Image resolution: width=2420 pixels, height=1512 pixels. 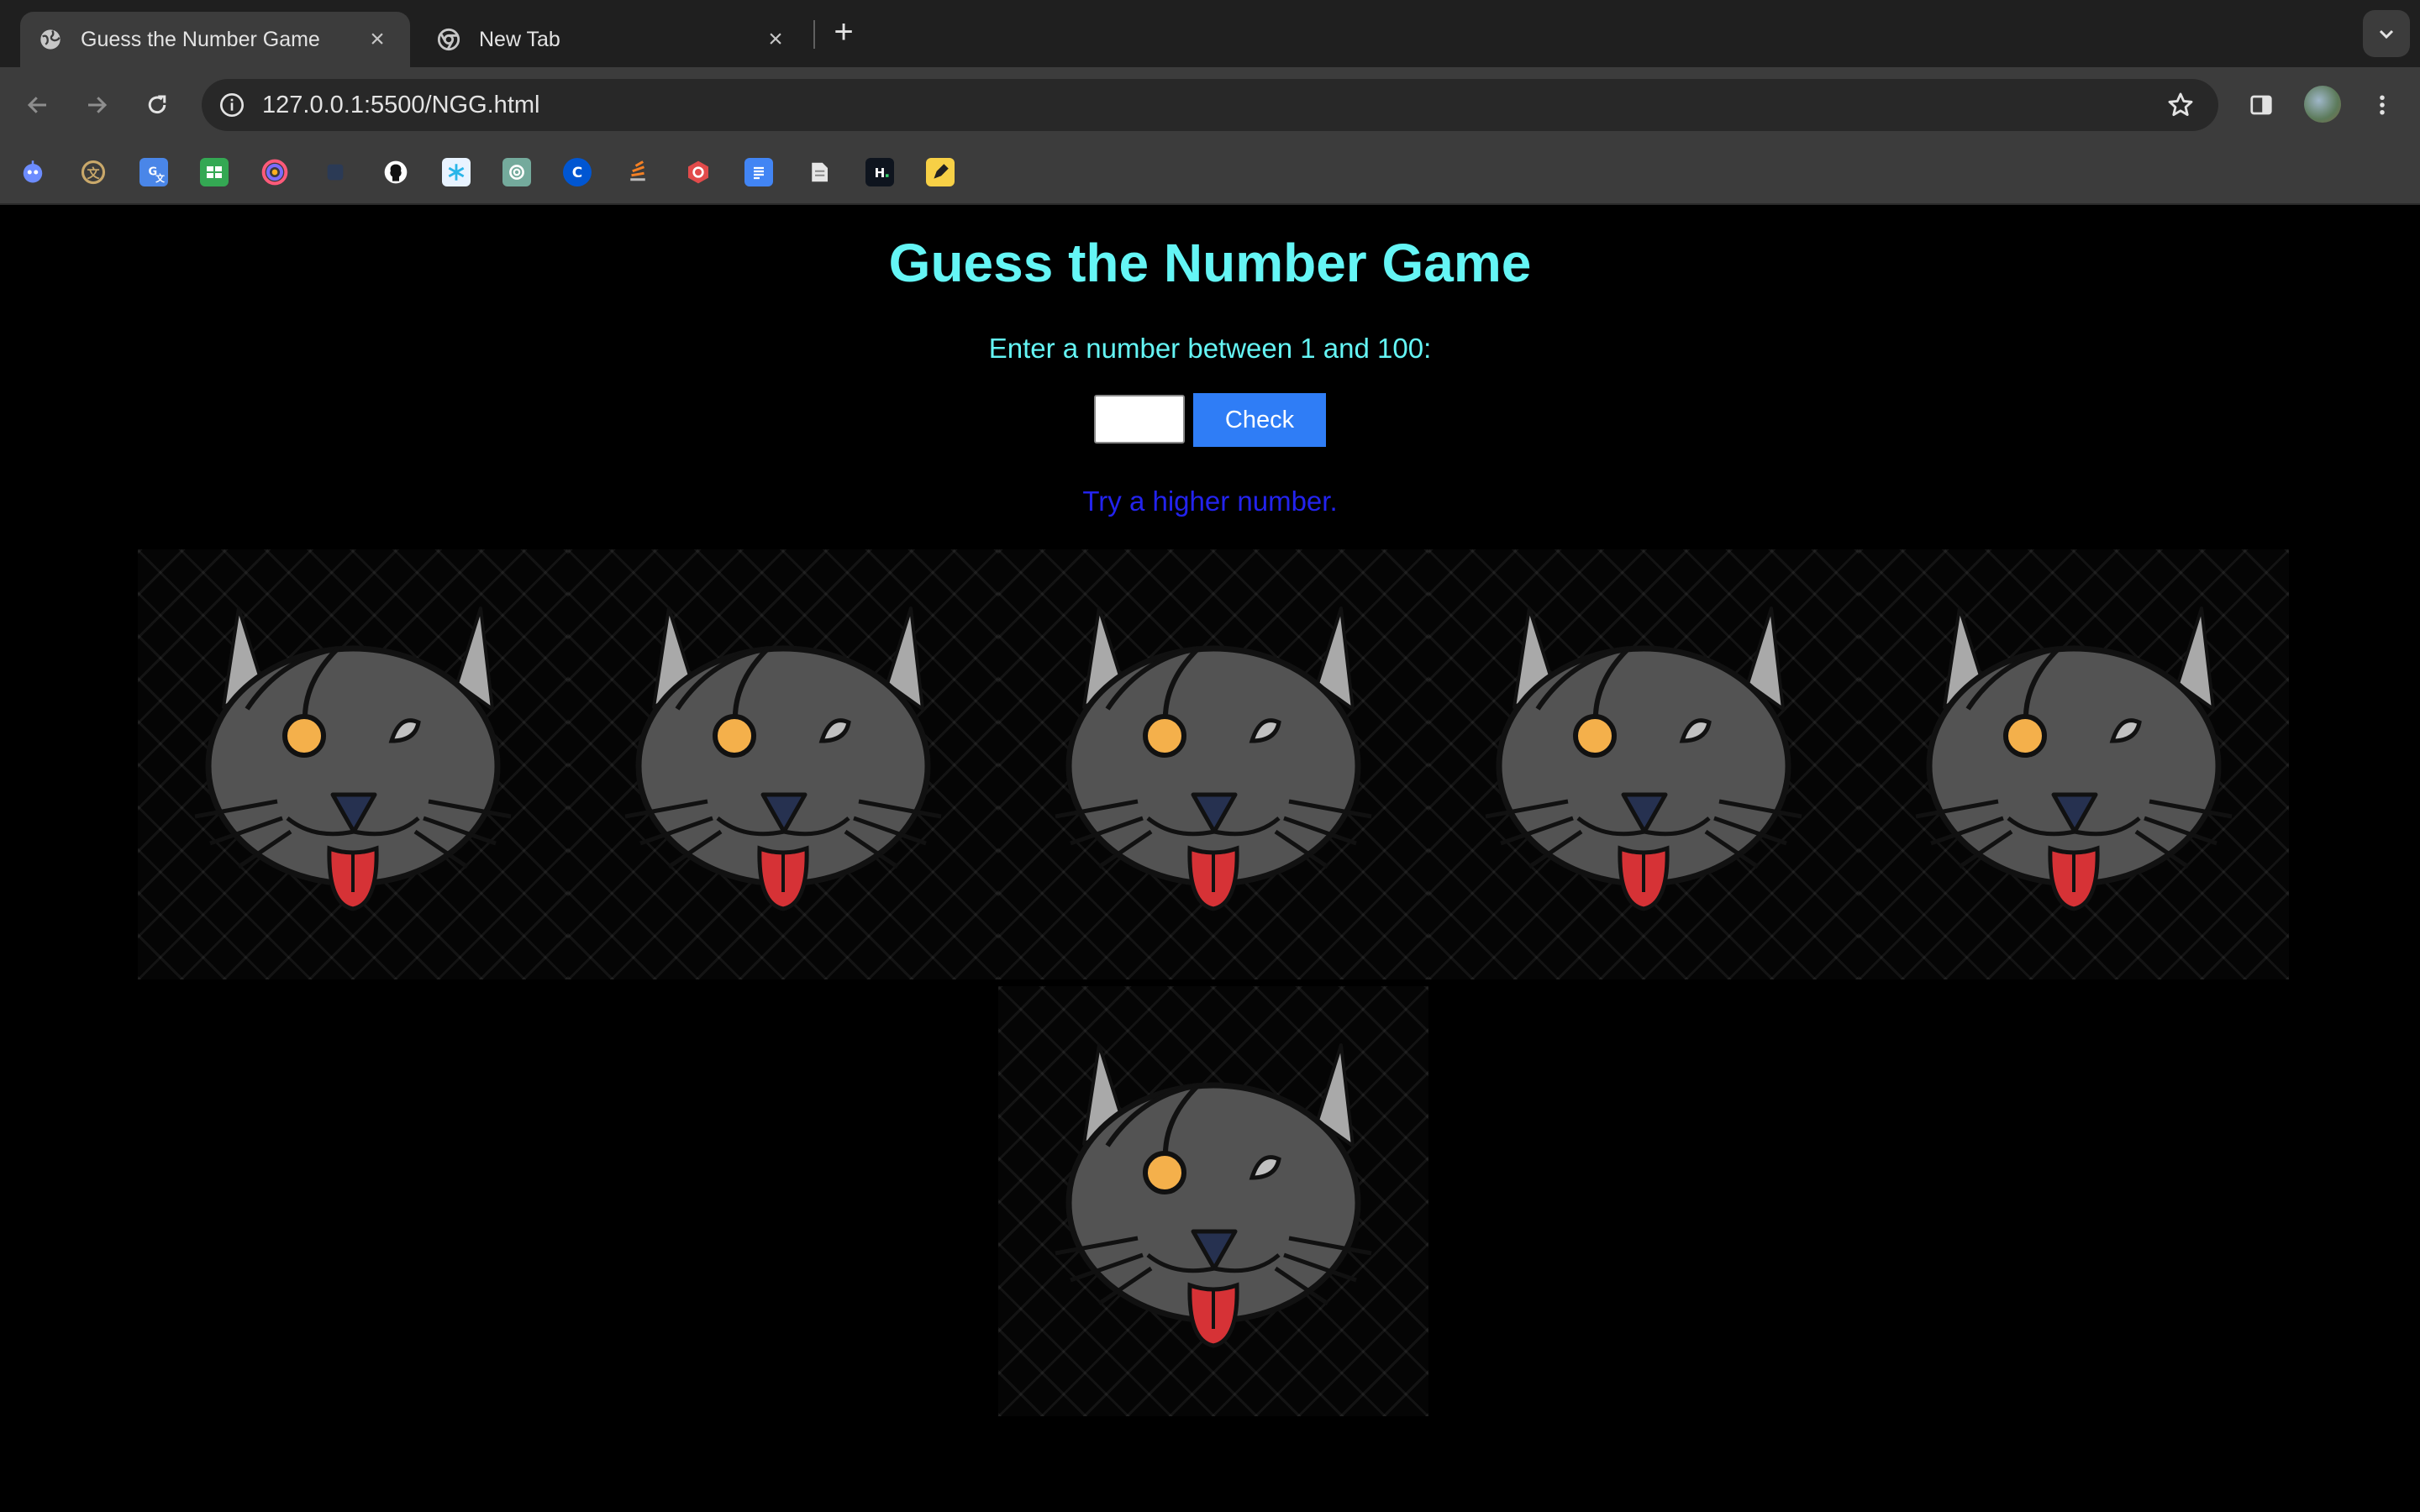 I want to click on back-button, so click(x=38, y=105).